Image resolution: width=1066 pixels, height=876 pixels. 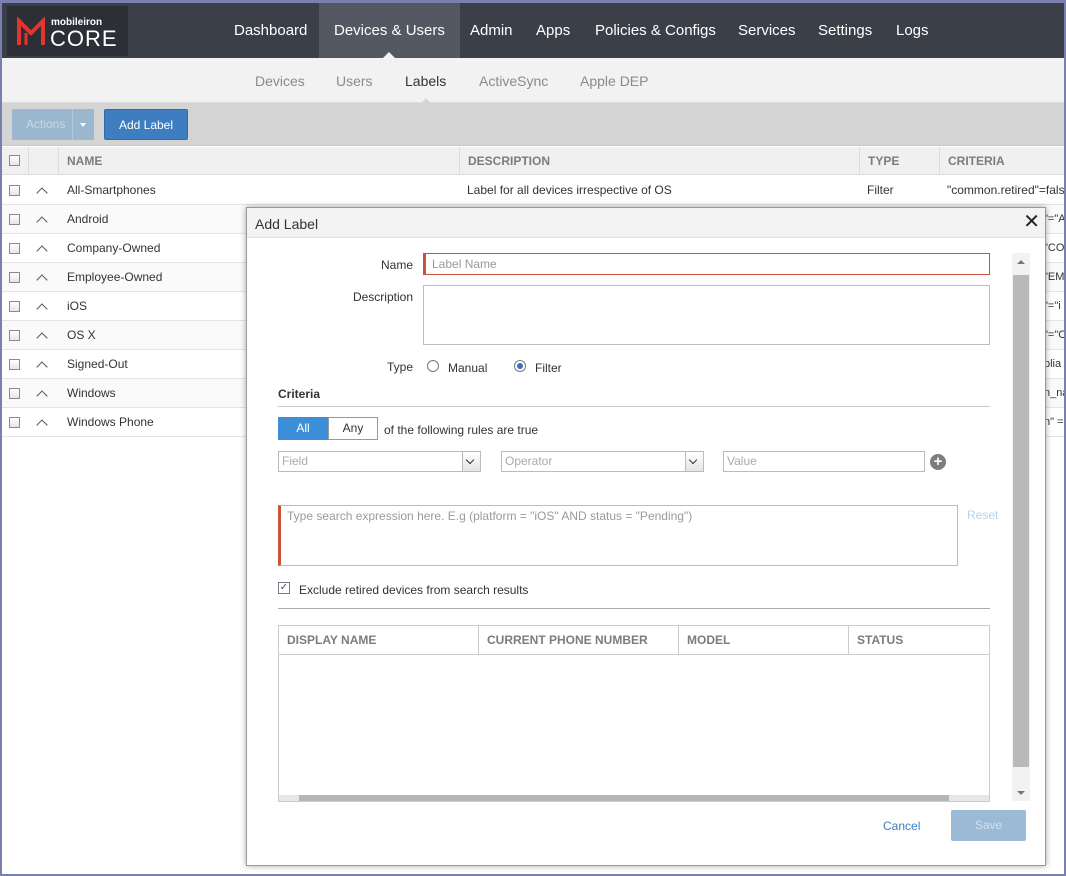 What do you see at coordinates (706, 315) in the screenshot?
I see `description-input` at bounding box center [706, 315].